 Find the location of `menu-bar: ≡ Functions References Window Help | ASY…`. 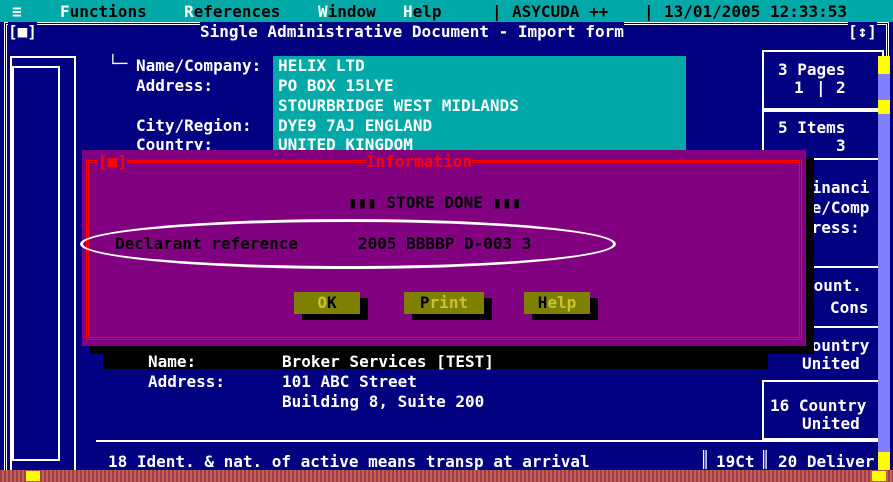

menu-bar: ≡ Functions References Window Help | ASY… is located at coordinates (446, 11).